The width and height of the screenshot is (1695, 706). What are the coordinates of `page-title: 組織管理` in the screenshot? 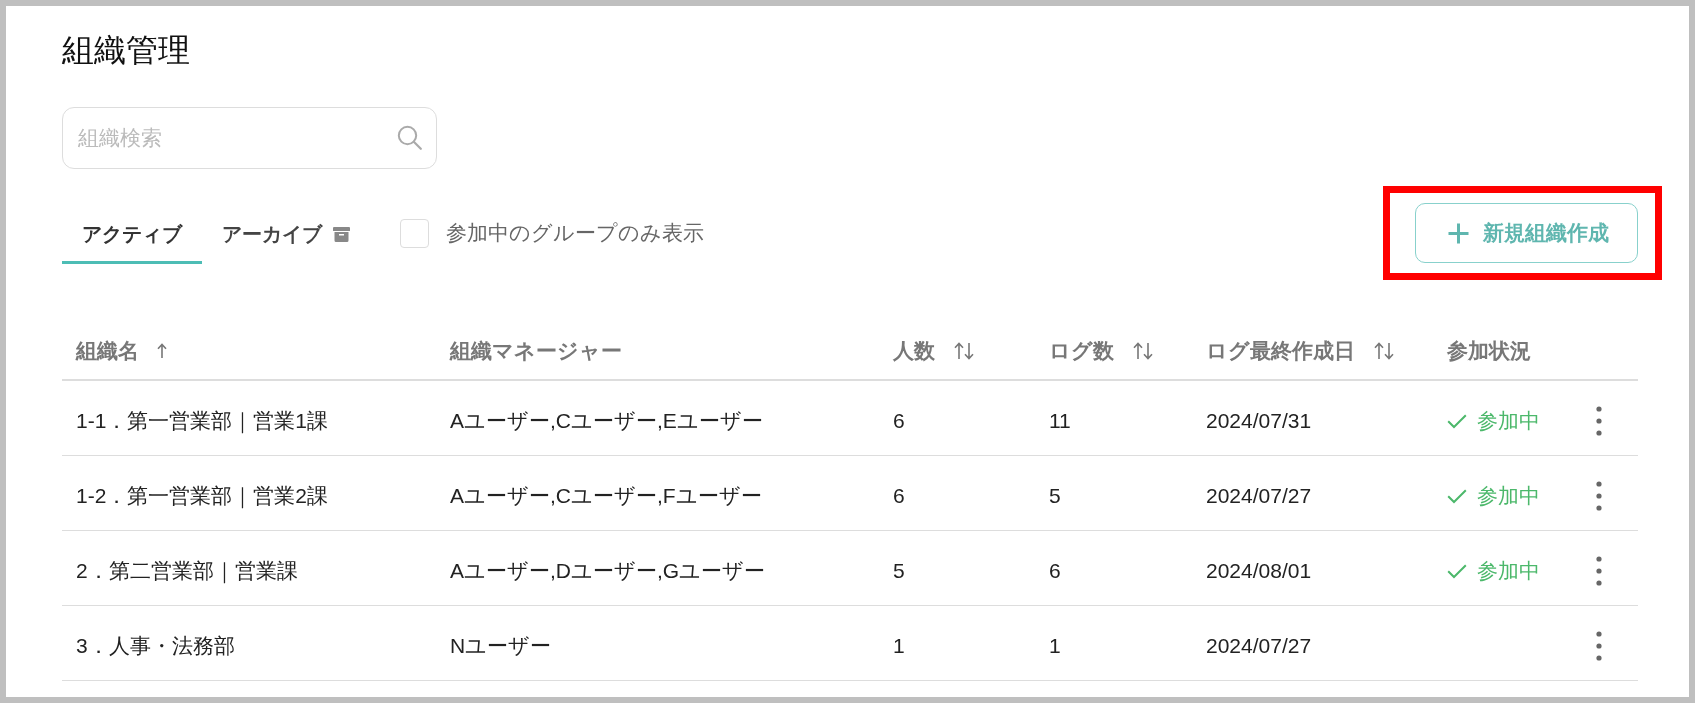 It's located at (126, 50).